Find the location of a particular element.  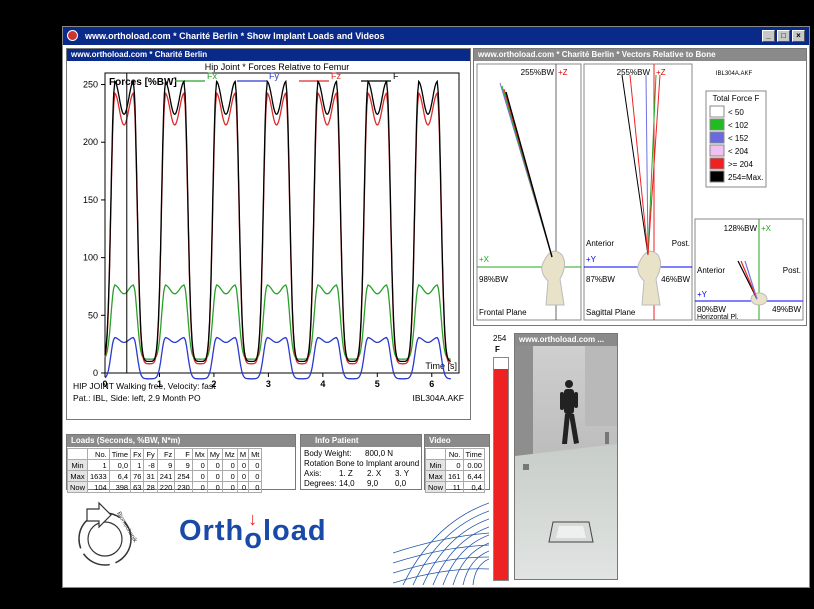

loads-cell: 76 is located at coordinates (137, 476).